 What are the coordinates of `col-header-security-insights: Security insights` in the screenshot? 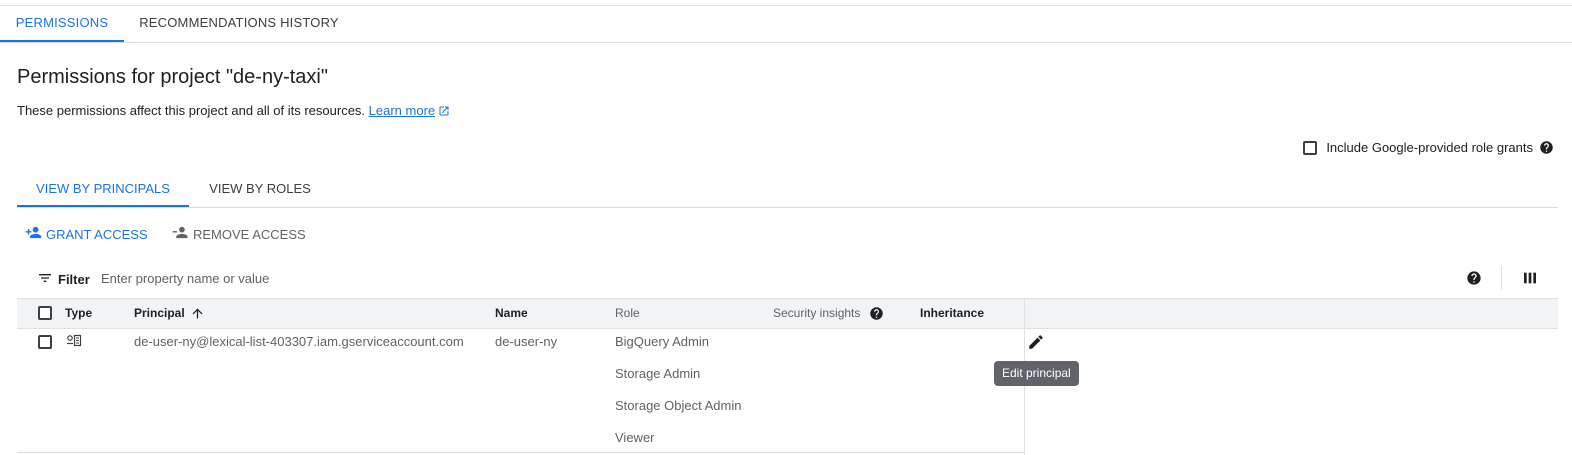 It's located at (817, 313).